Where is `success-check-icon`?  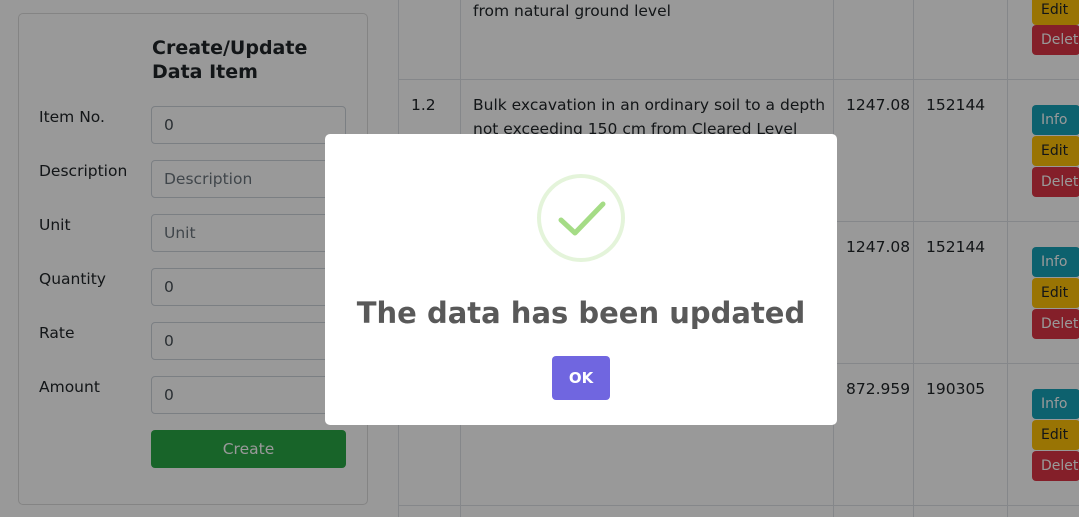 success-check-icon is located at coordinates (581, 218).